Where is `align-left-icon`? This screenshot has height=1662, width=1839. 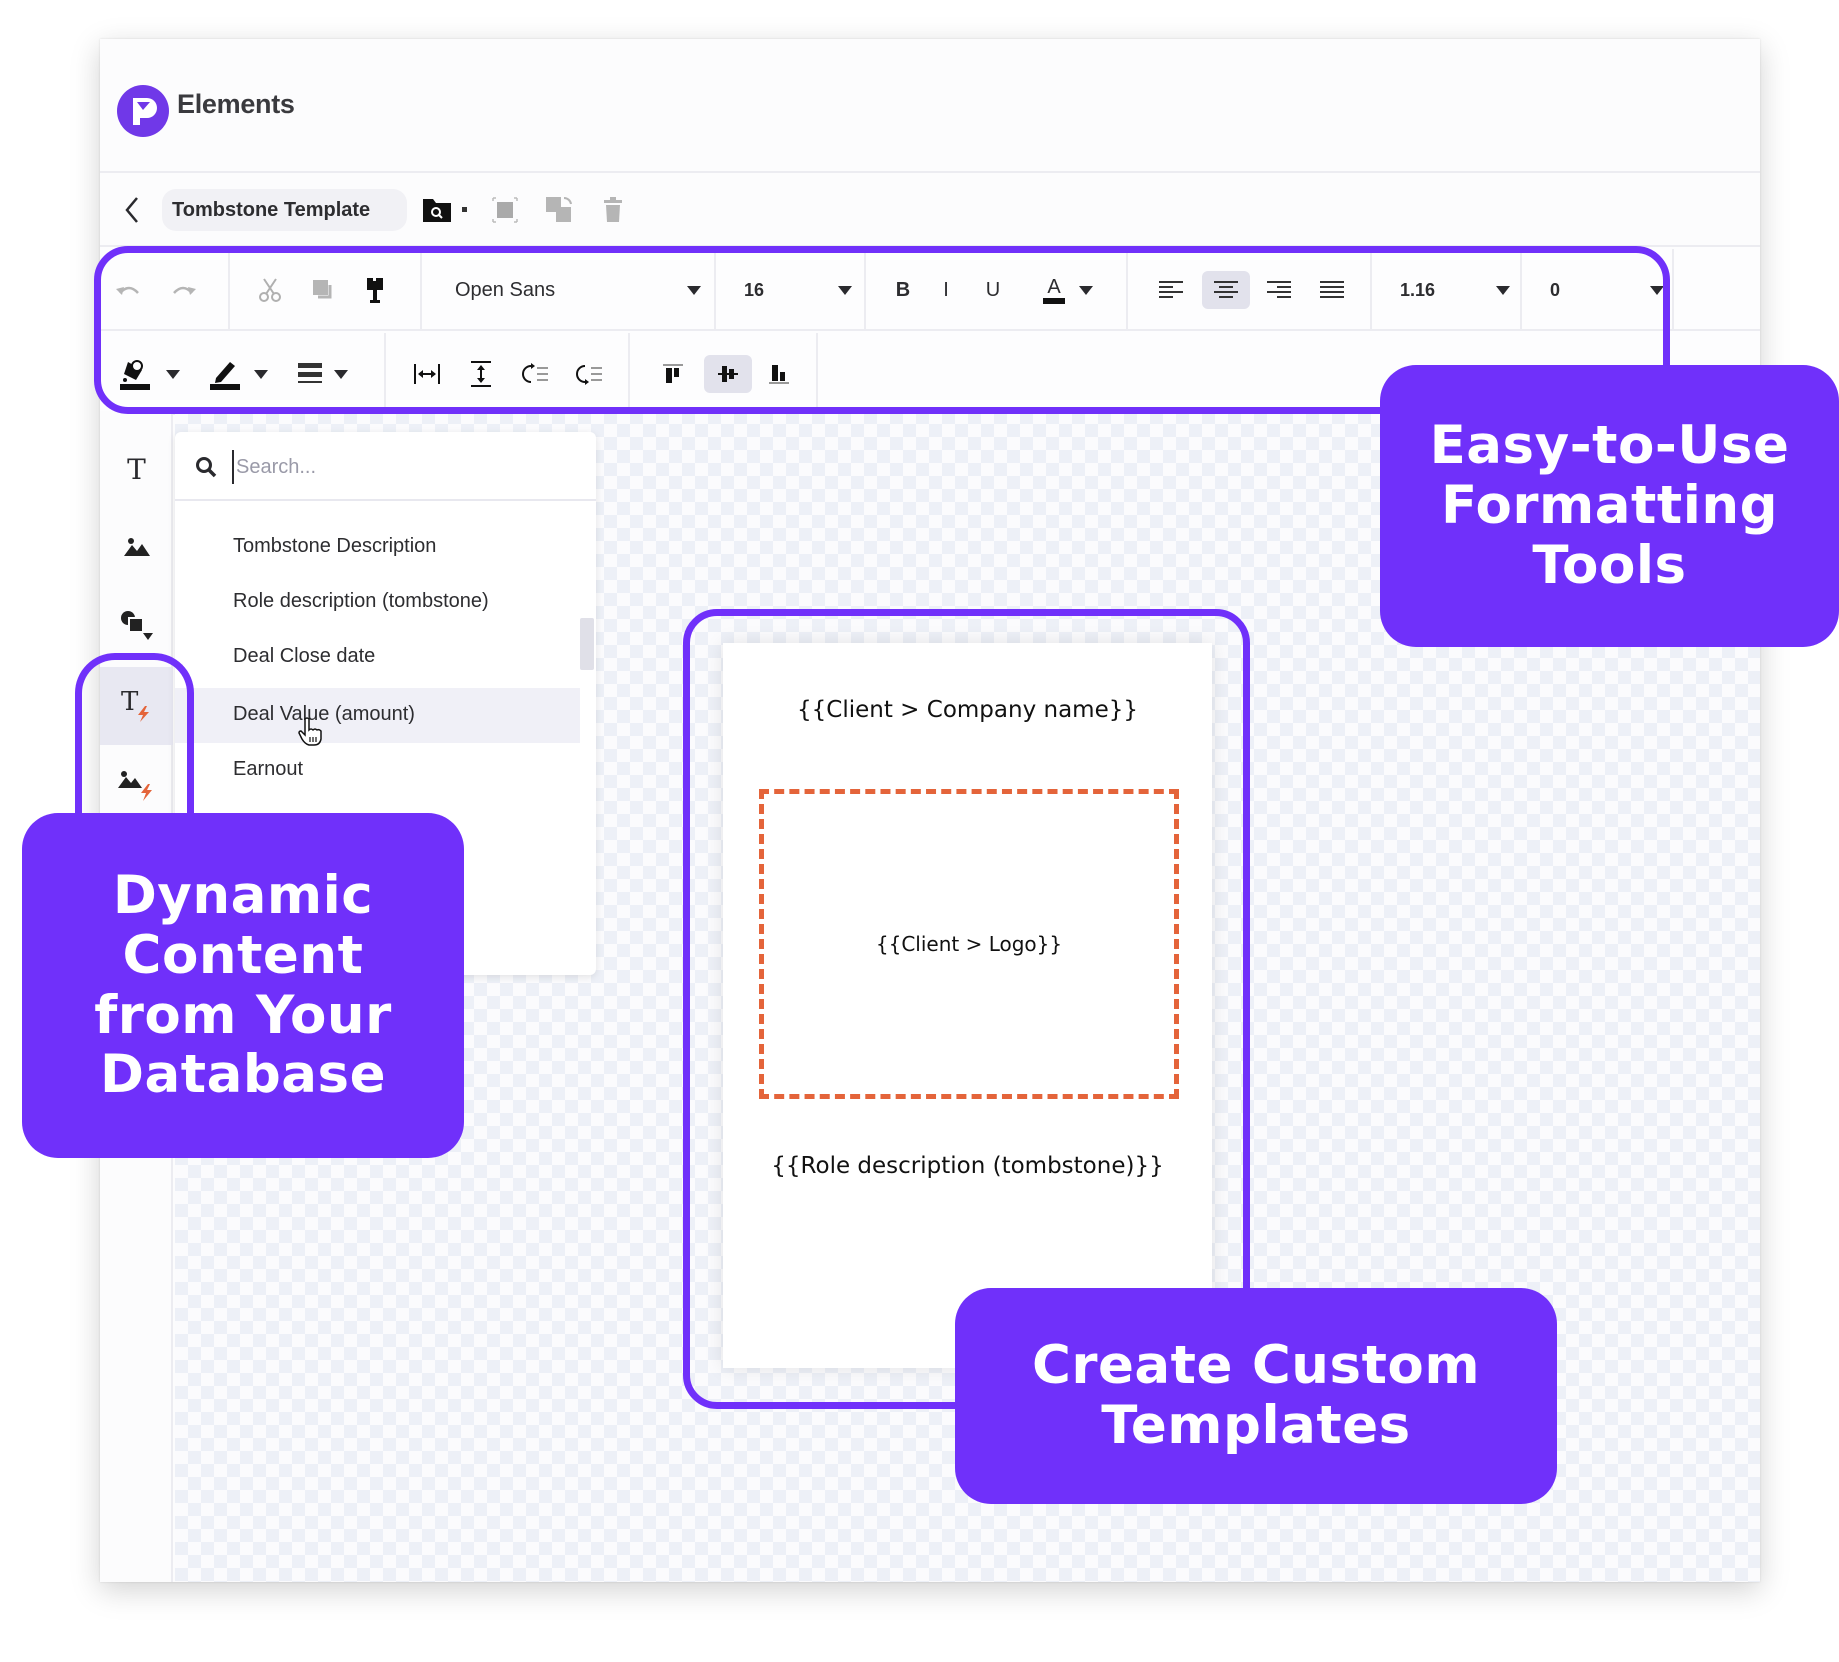
align-left-icon is located at coordinates (1171, 289).